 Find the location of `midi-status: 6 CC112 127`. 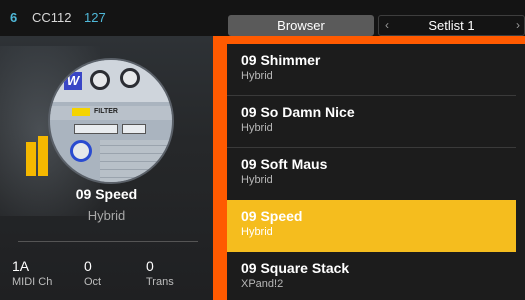

midi-status: 6 CC112 127 is located at coordinates (58, 17).